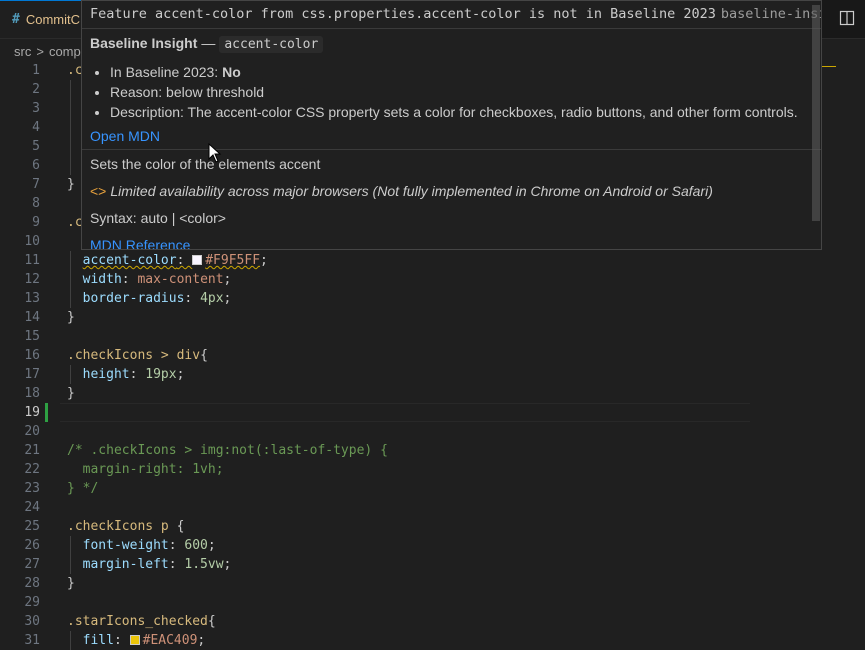  Describe the element at coordinates (98, 191) in the screenshot. I see `limited-availability-icon: <>` at that location.